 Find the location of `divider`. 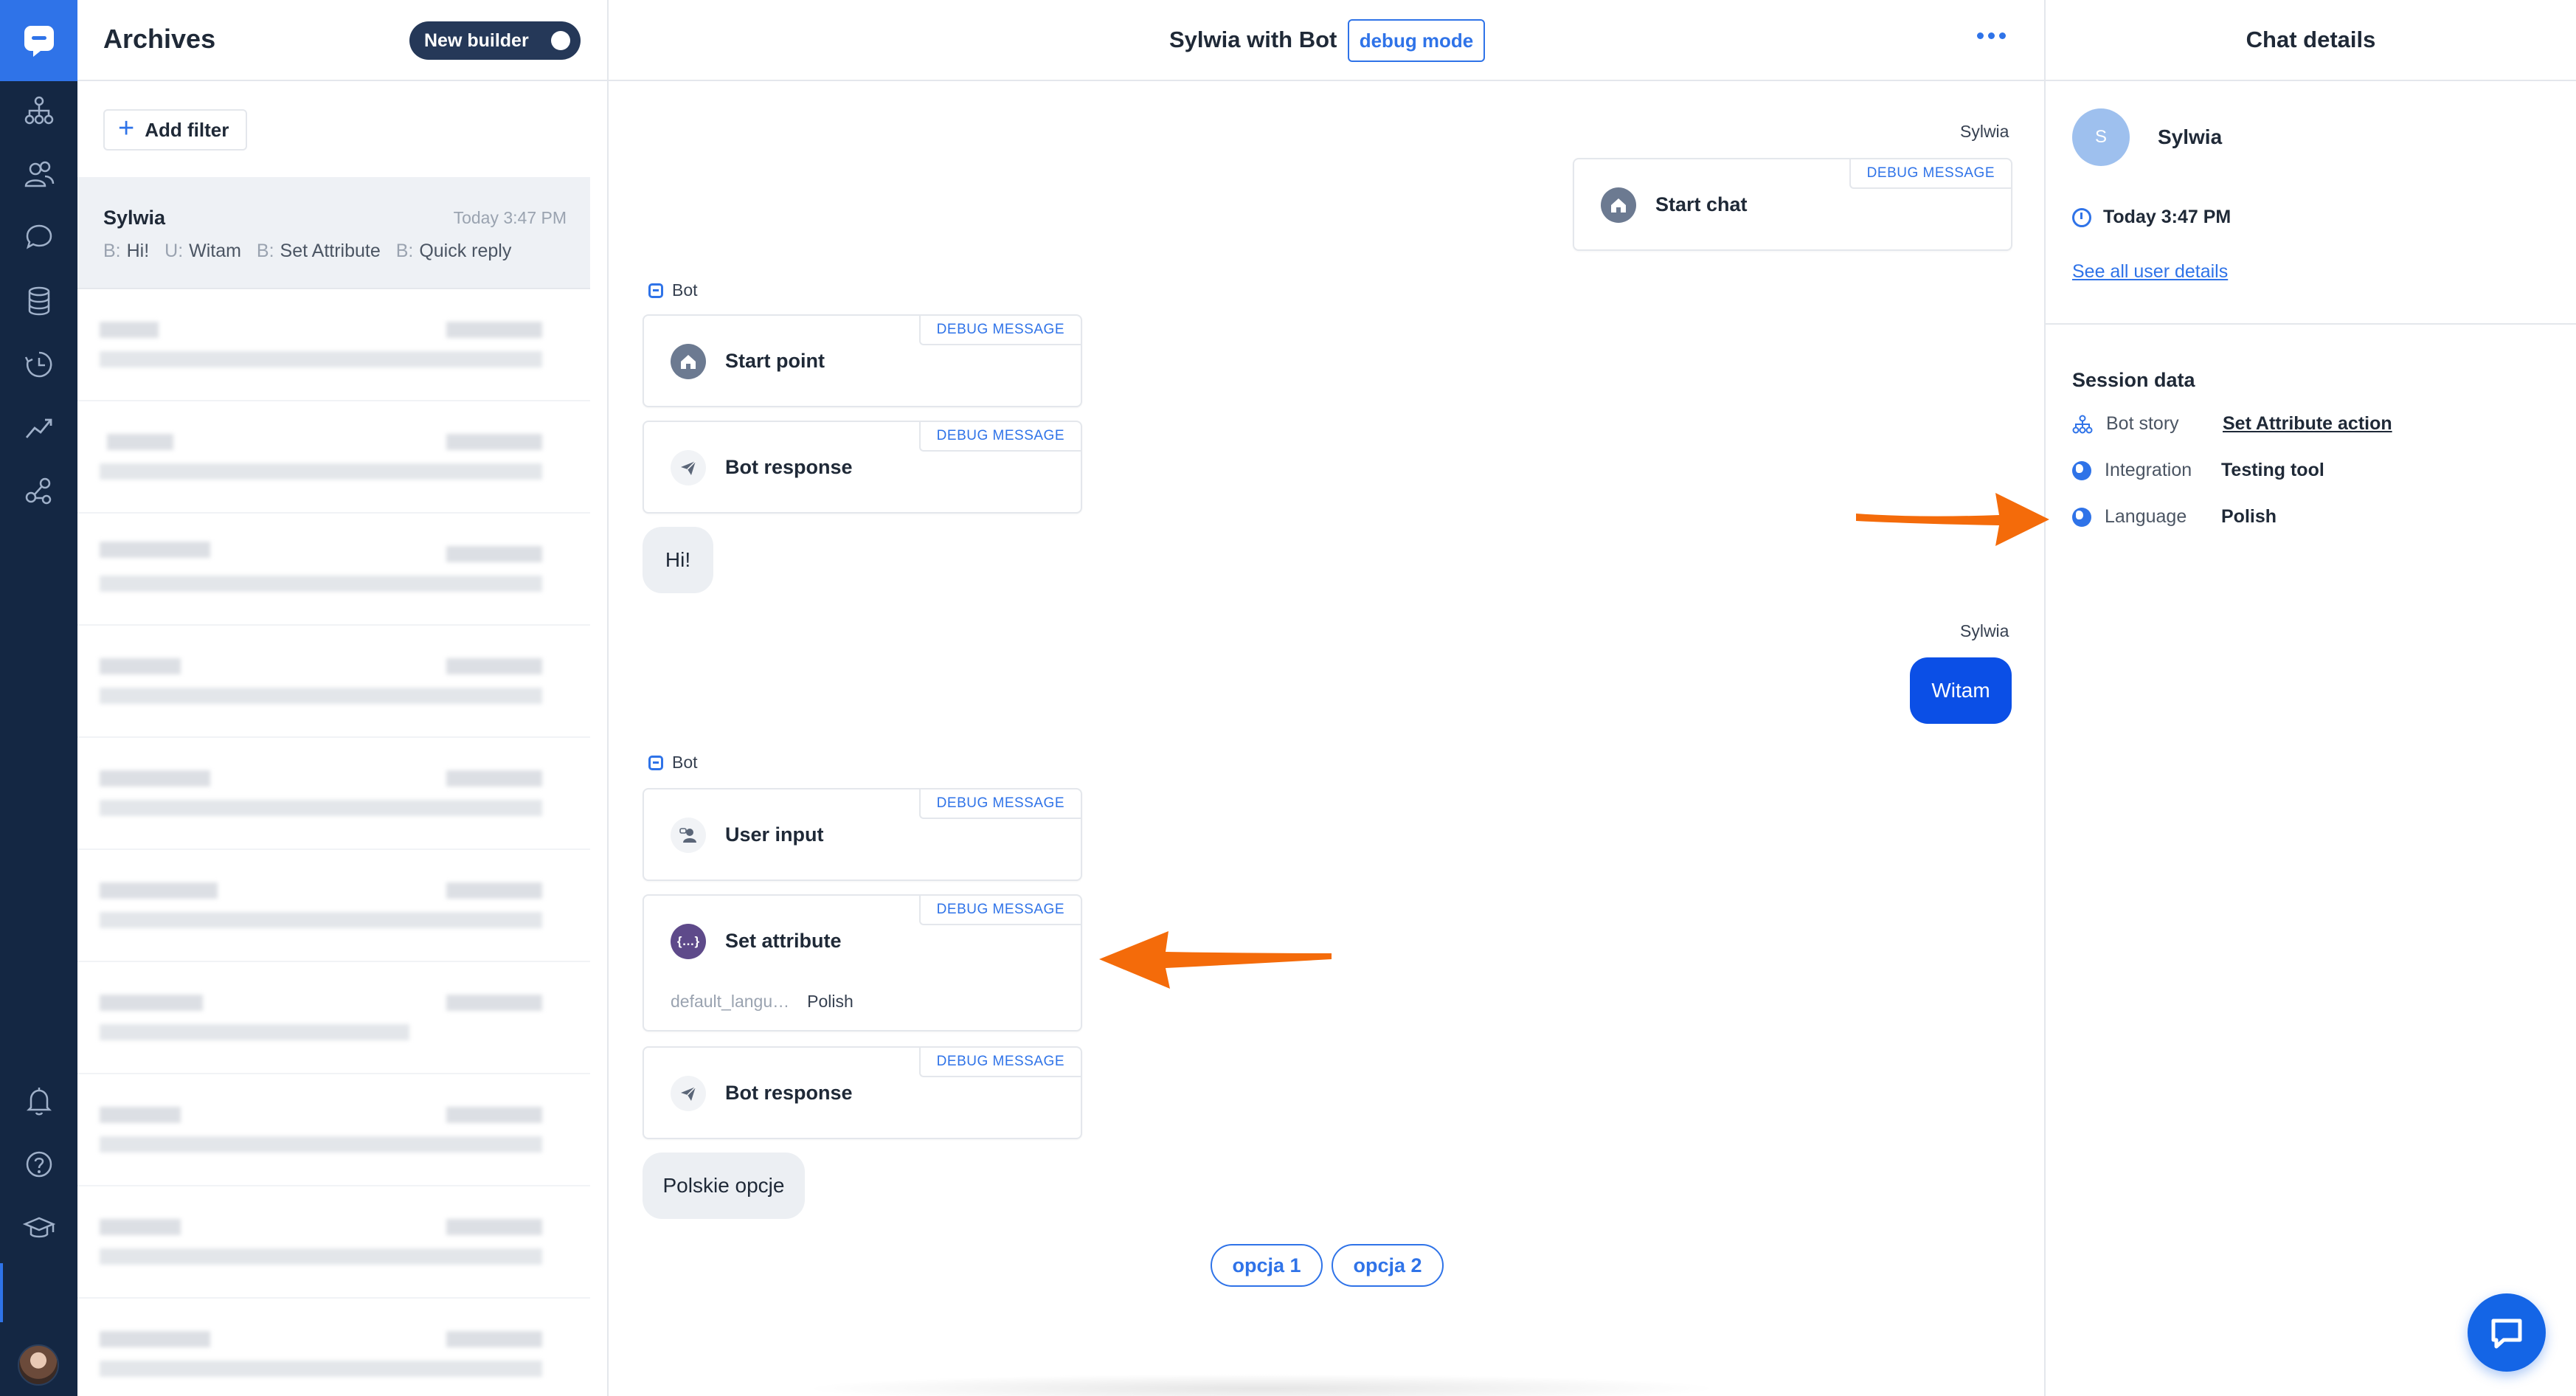

divider is located at coordinates (2311, 324).